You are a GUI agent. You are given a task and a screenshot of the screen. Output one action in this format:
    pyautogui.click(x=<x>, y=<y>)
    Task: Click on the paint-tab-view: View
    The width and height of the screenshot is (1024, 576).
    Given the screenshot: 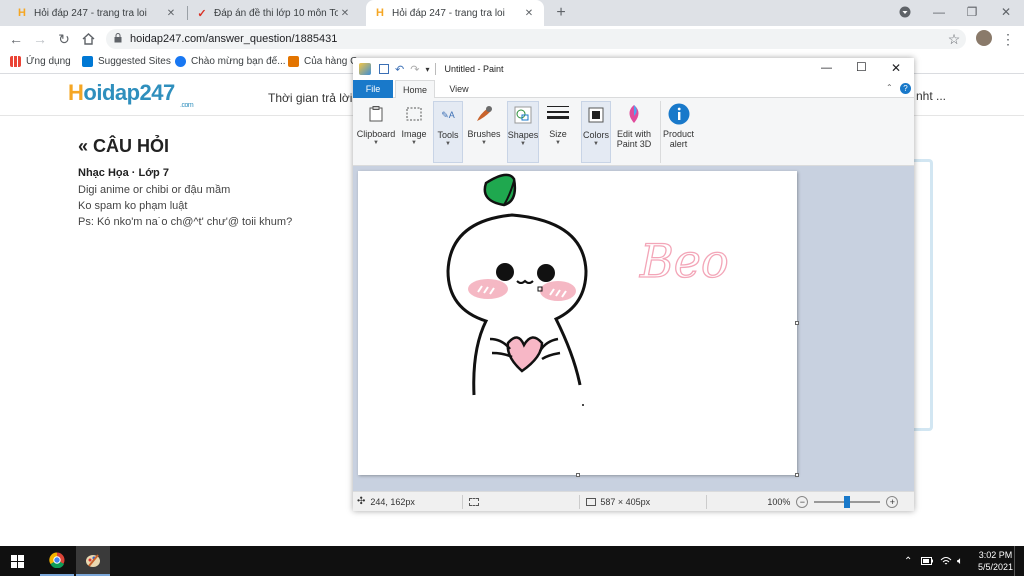 What is the action you would take?
    pyautogui.click(x=459, y=89)
    